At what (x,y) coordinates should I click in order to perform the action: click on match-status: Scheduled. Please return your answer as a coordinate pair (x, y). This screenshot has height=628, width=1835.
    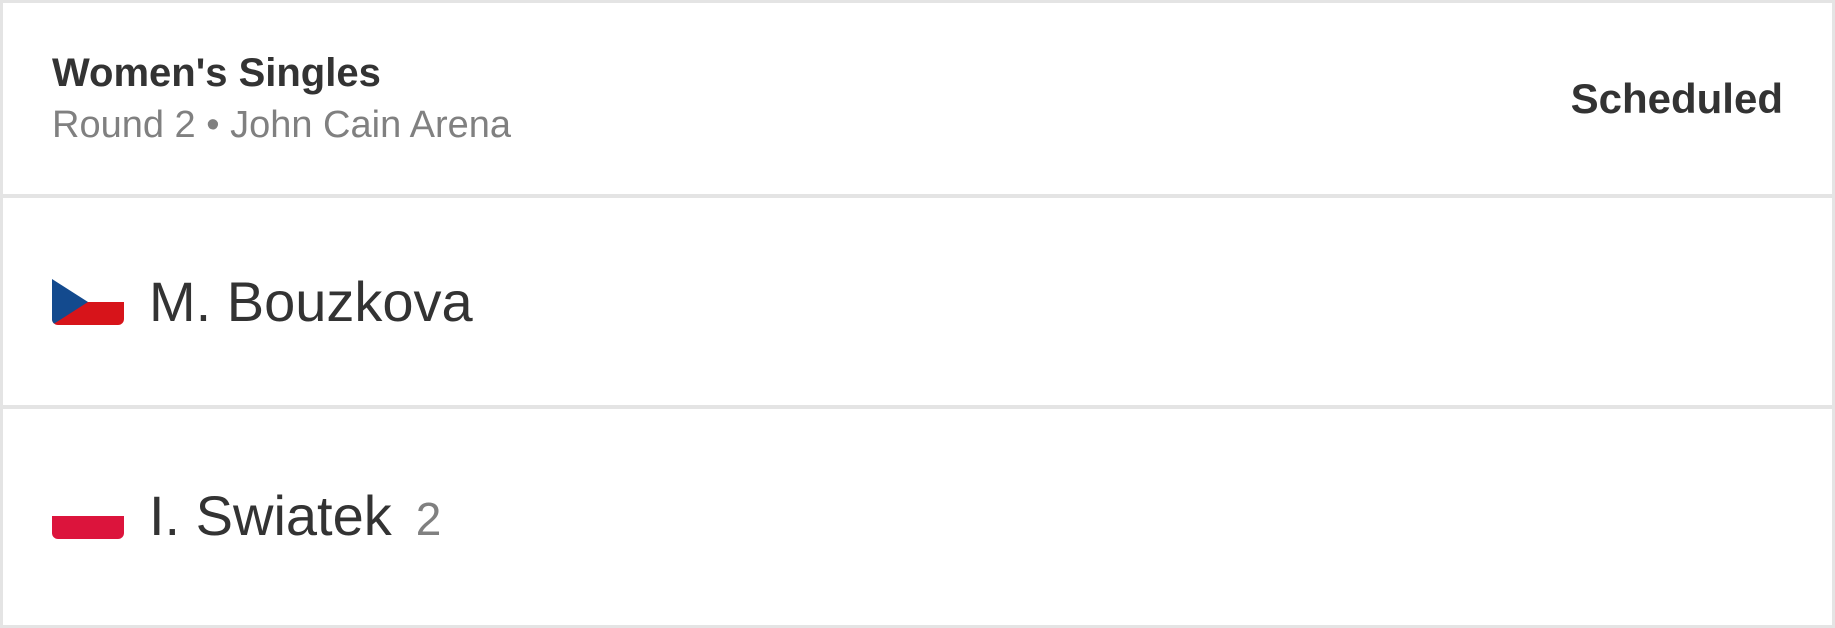
    Looking at the image, I should click on (1676, 98).